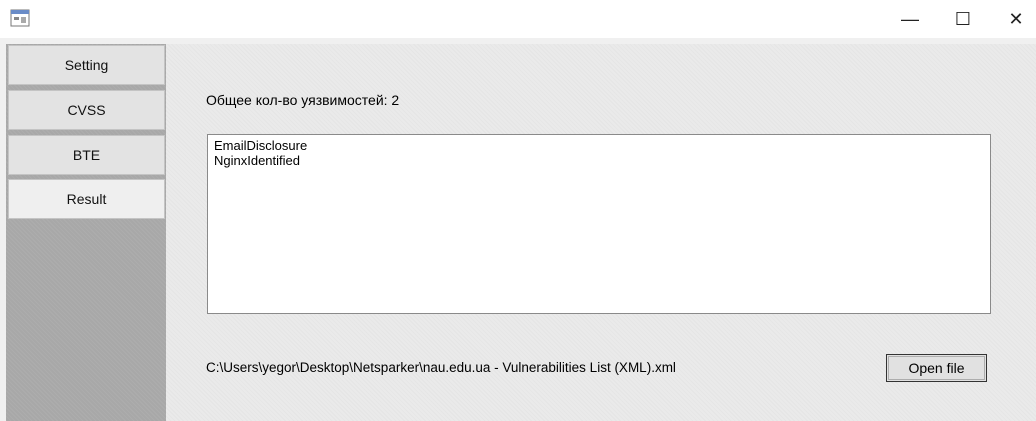  I want to click on app-window-icon, so click(20, 18).